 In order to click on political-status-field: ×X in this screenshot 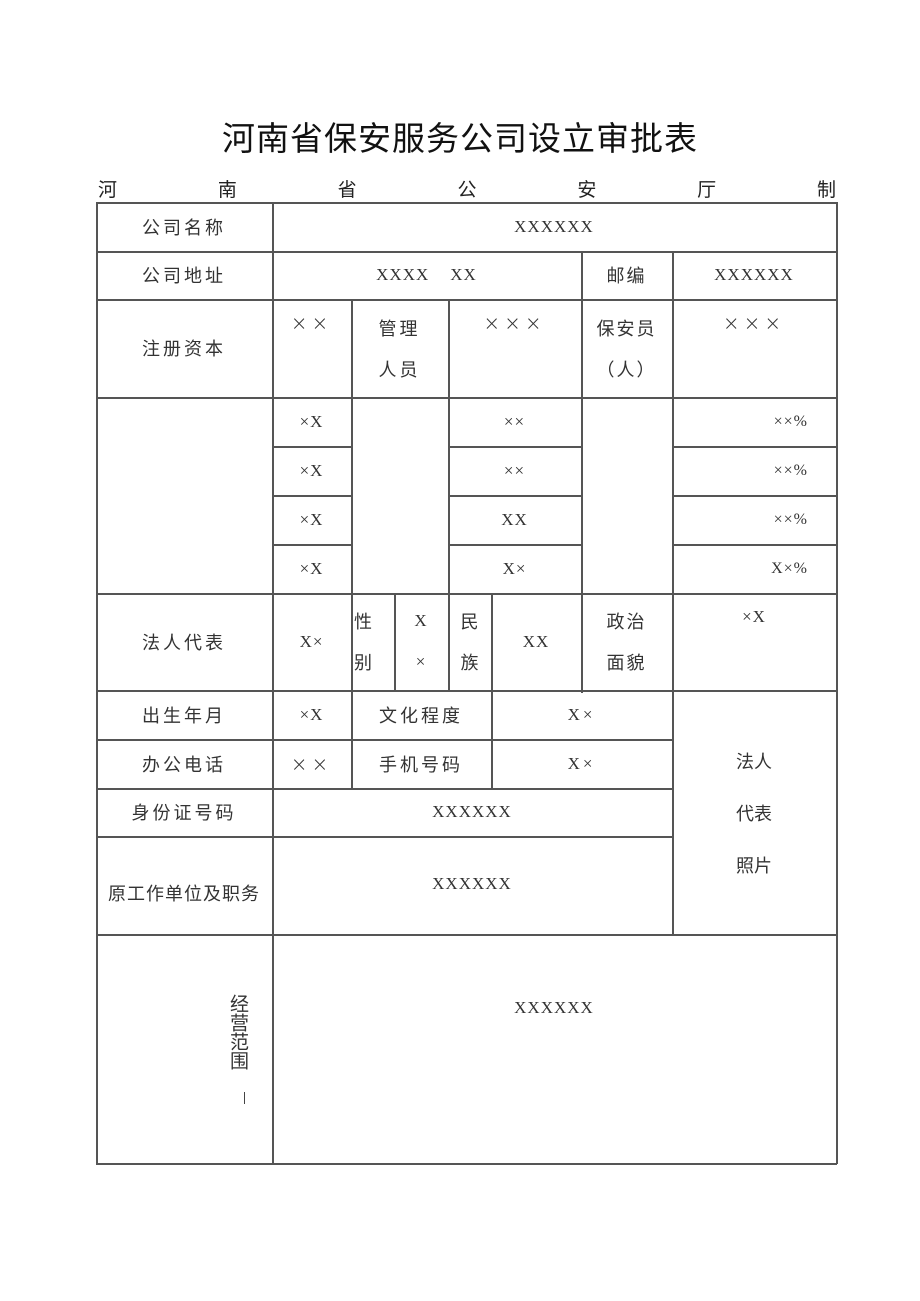, I will do `click(754, 641)`.